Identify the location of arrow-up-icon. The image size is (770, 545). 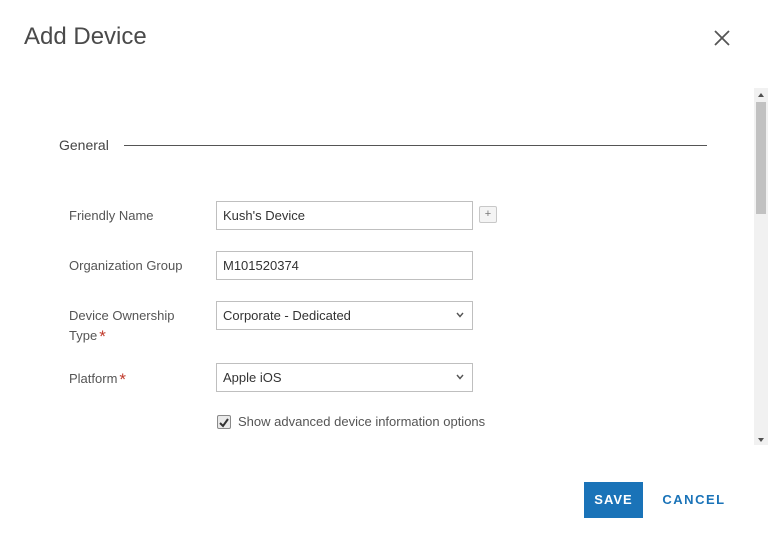
(761, 95).